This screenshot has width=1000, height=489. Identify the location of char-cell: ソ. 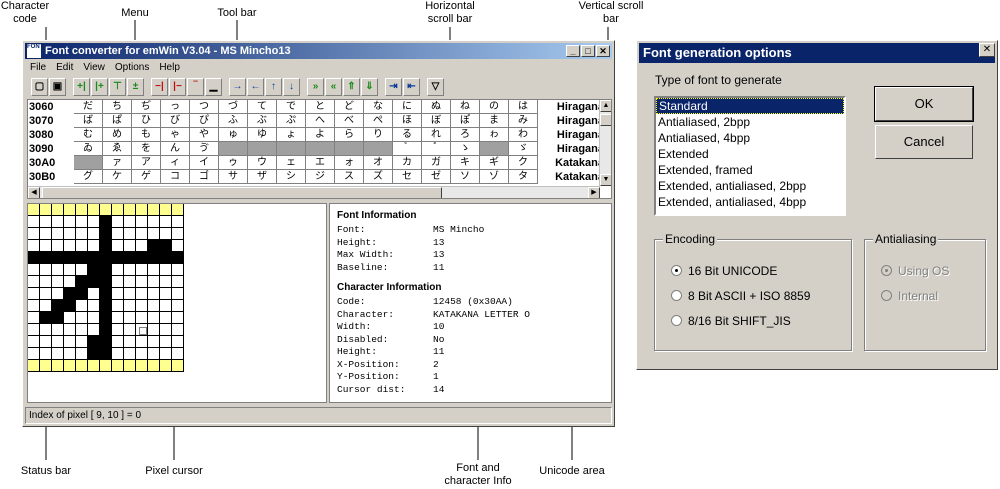
(465, 177).